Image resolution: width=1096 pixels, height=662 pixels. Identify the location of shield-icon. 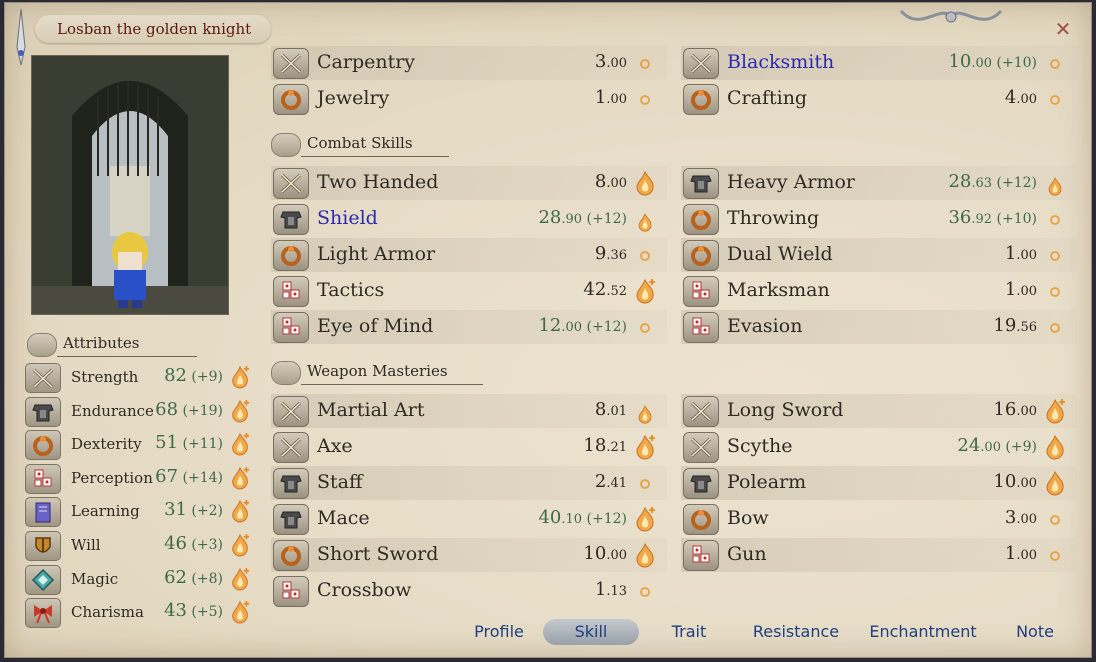
(43, 546).